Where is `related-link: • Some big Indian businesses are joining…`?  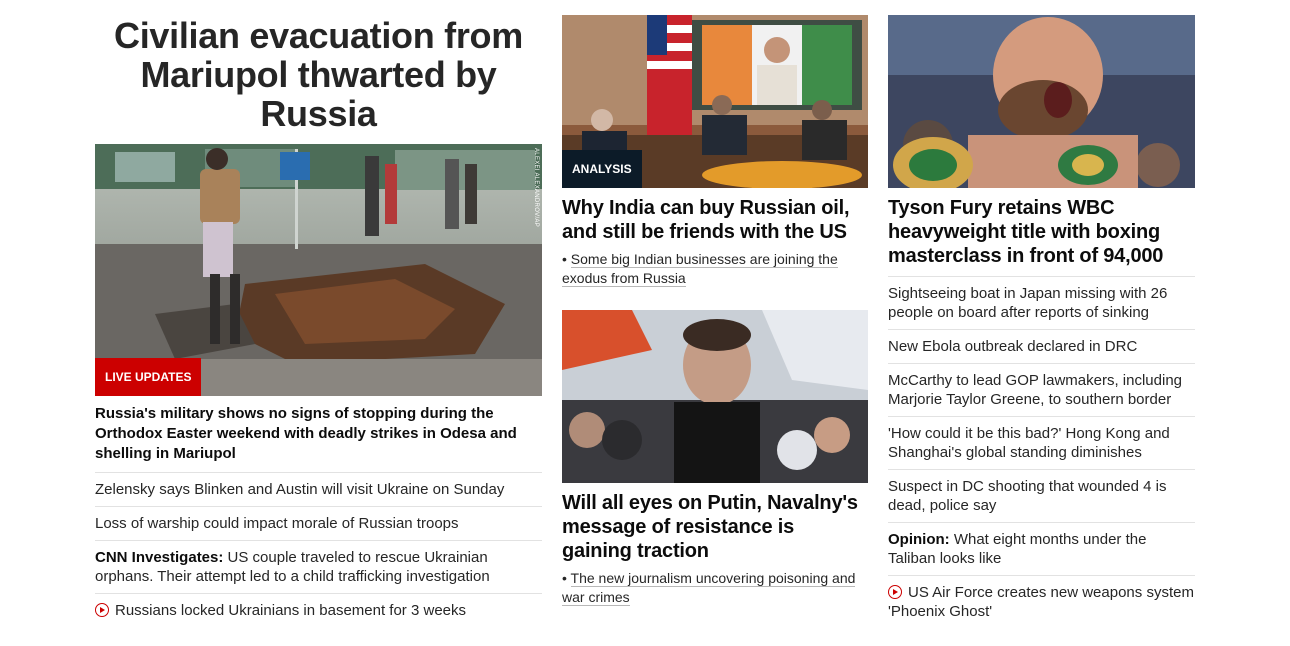 related-link: • Some big Indian businesses are joining… is located at coordinates (715, 269).